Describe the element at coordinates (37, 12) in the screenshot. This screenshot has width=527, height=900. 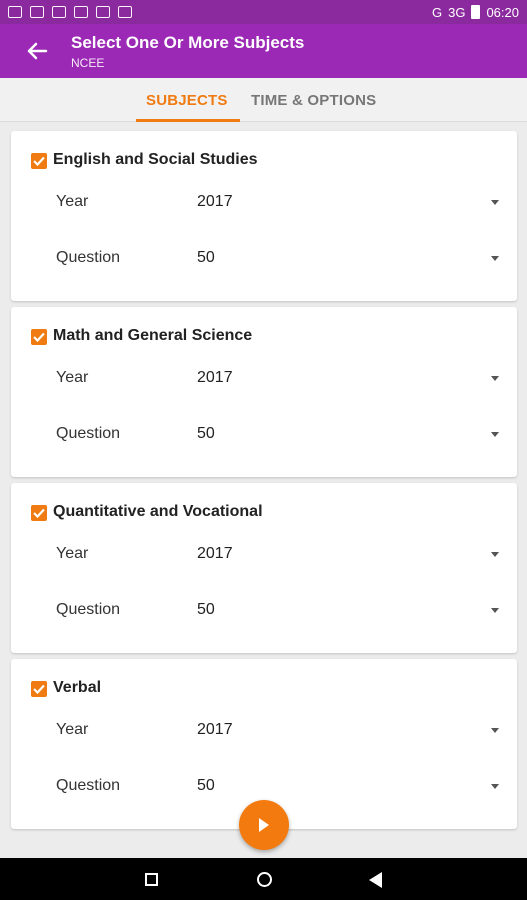
I see `whatsapp-icon` at that location.